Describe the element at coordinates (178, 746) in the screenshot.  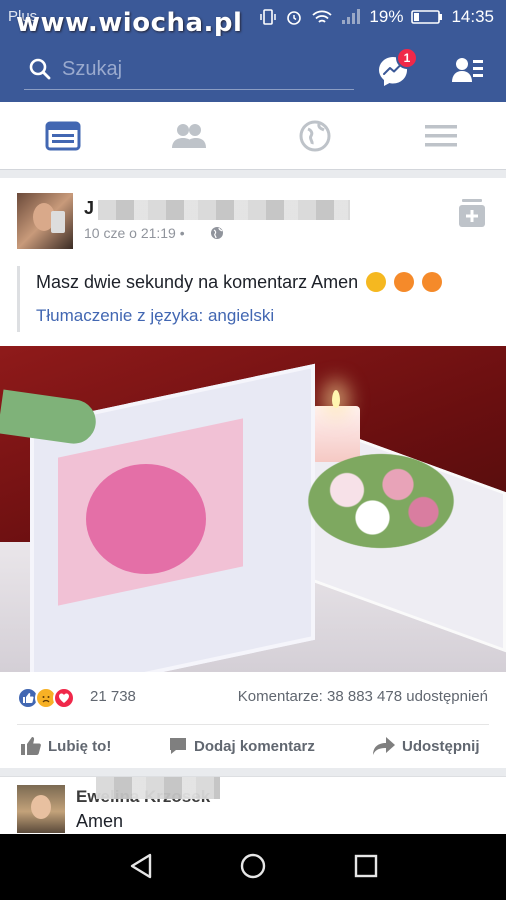
I see `comment-icon` at that location.